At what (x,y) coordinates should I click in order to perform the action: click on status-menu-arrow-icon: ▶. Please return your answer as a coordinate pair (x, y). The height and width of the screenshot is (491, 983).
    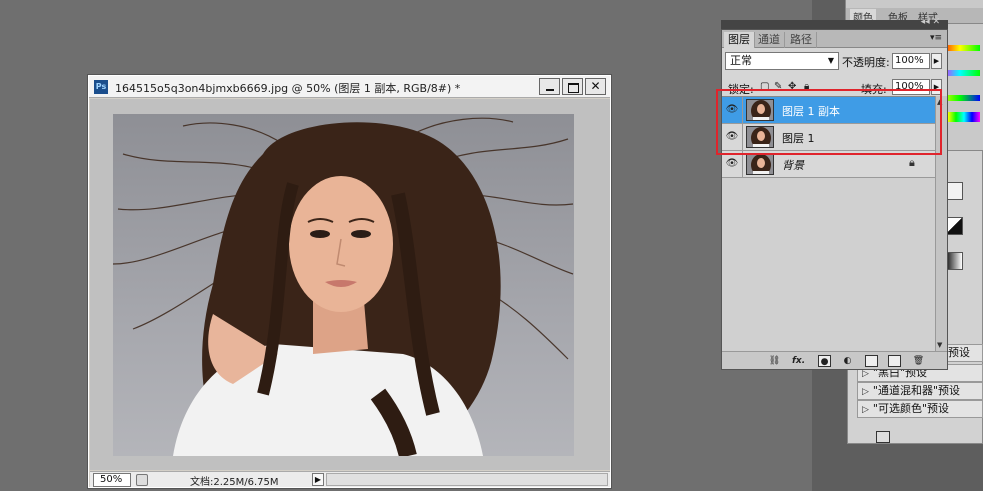
    Looking at the image, I should click on (318, 479).